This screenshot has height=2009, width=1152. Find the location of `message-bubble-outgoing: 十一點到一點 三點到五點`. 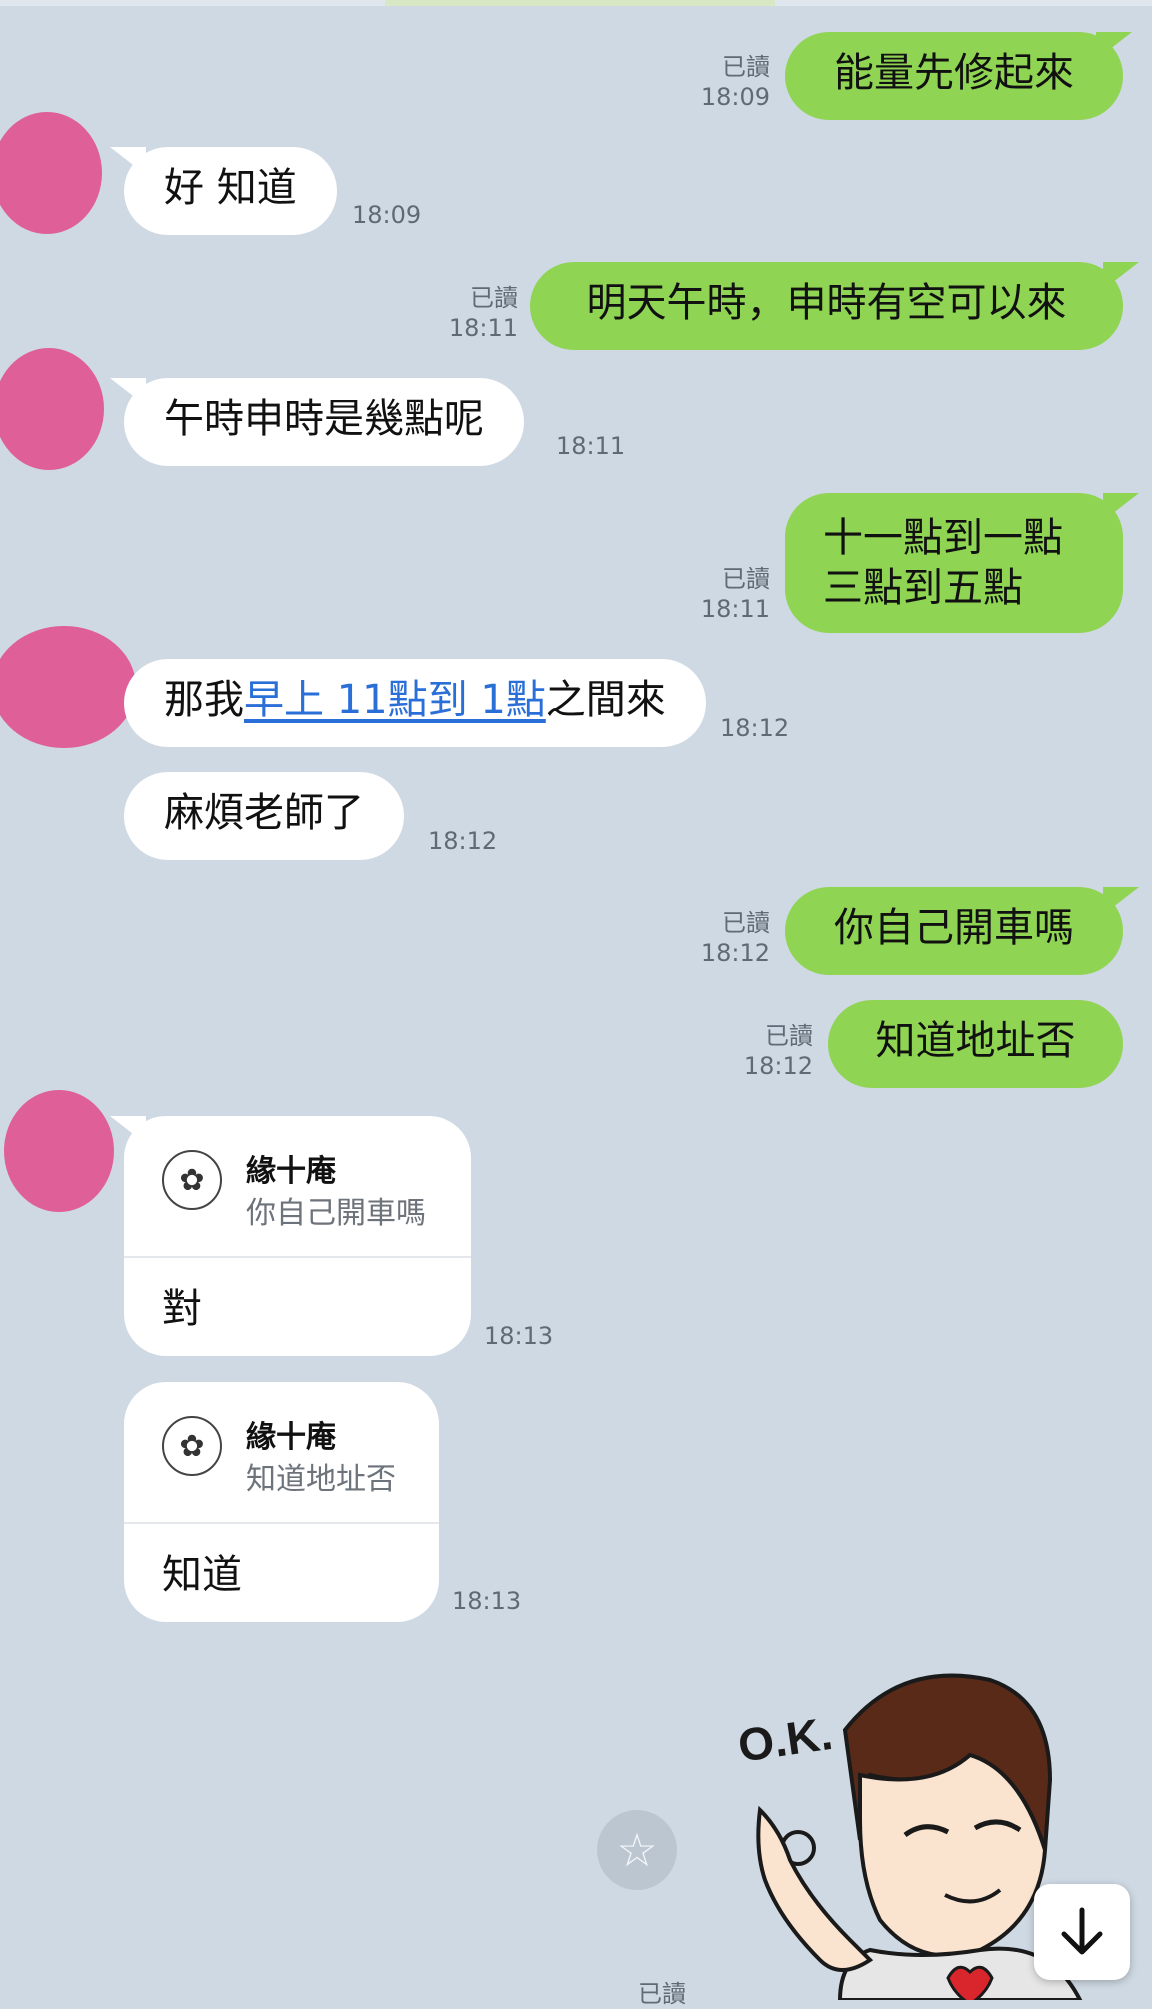

message-bubble-outgoing: 十一點到一點 三點到五點 is located at coordinates (954, 563).